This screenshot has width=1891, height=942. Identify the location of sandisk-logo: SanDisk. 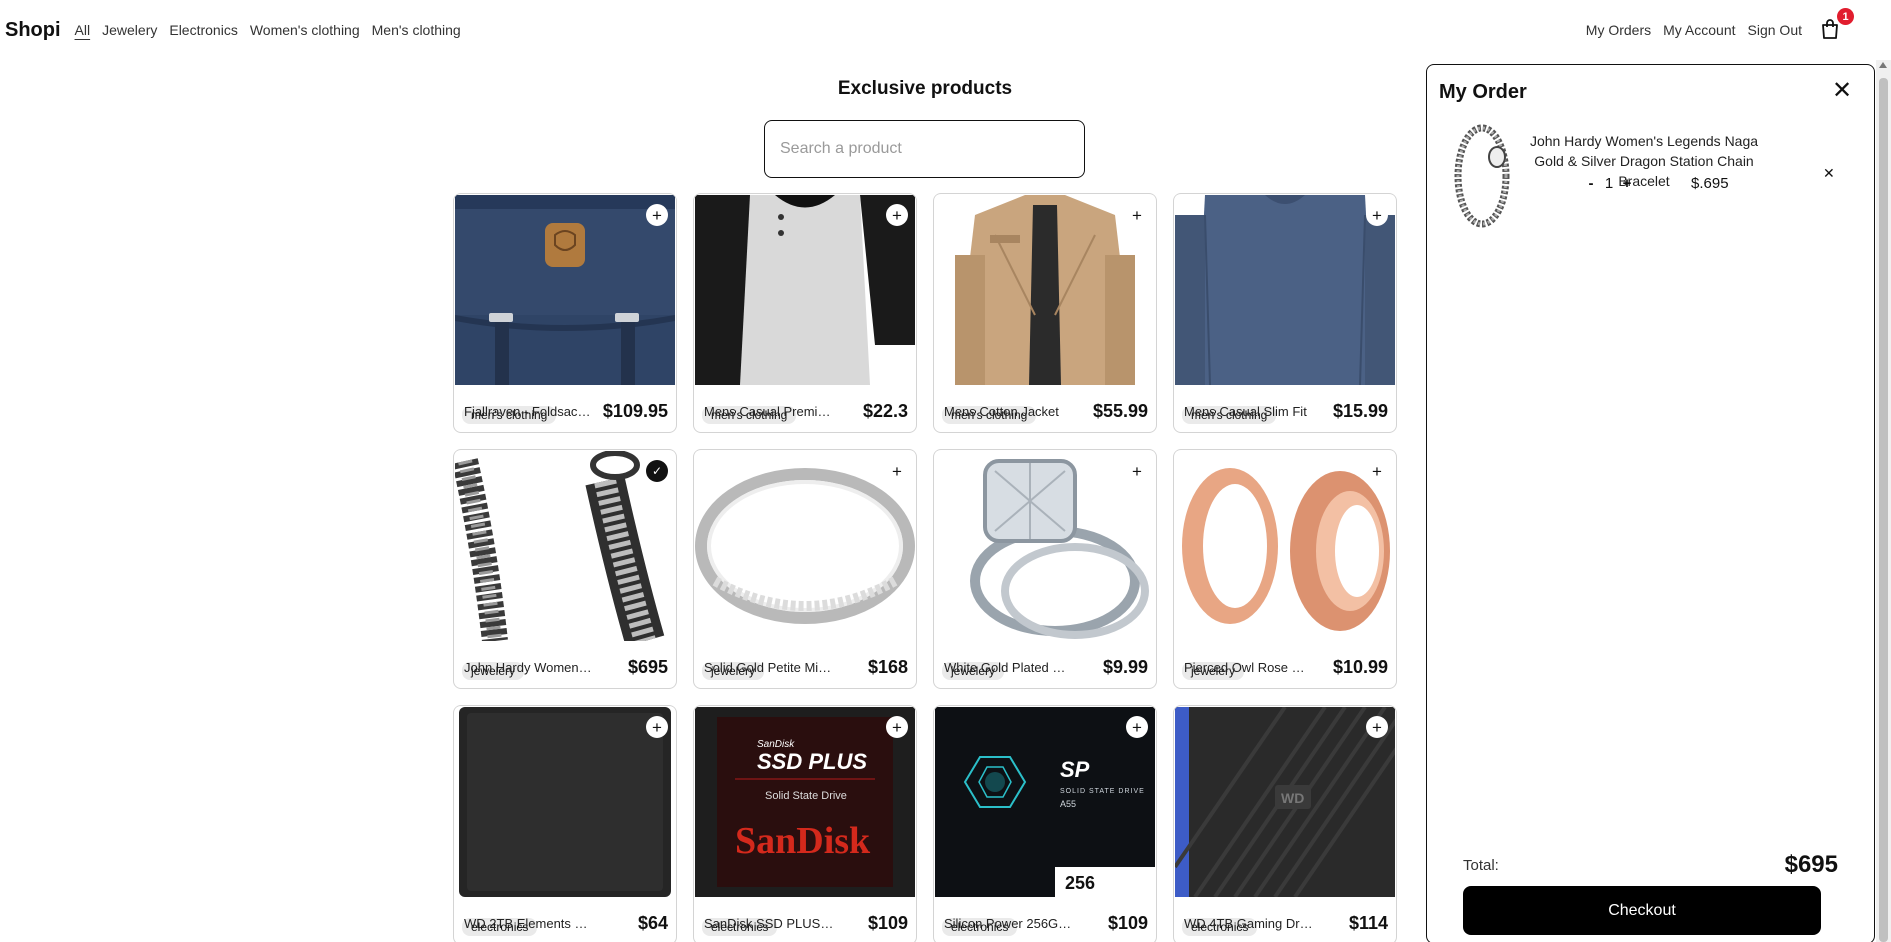
(803, 841).